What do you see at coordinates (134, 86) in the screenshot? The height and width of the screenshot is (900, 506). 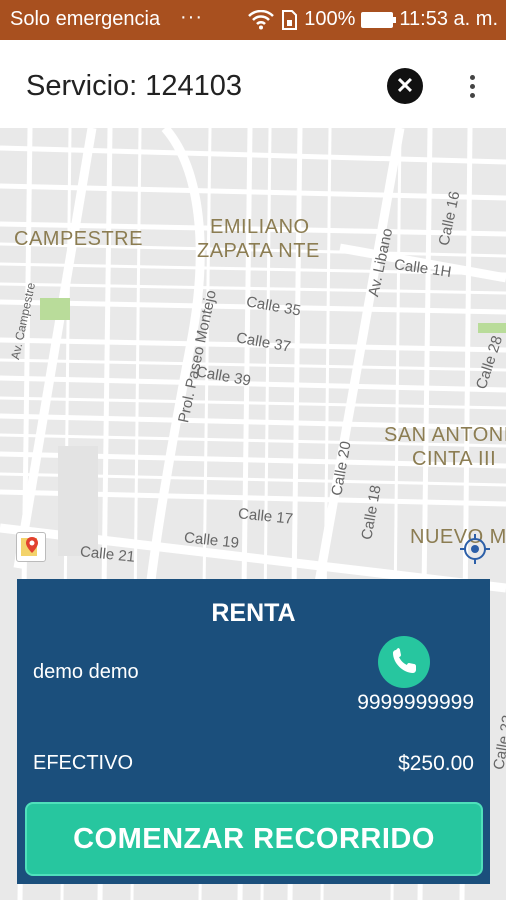 I see `page-title: Servicio: 124103` at bounding box center [134, 86].